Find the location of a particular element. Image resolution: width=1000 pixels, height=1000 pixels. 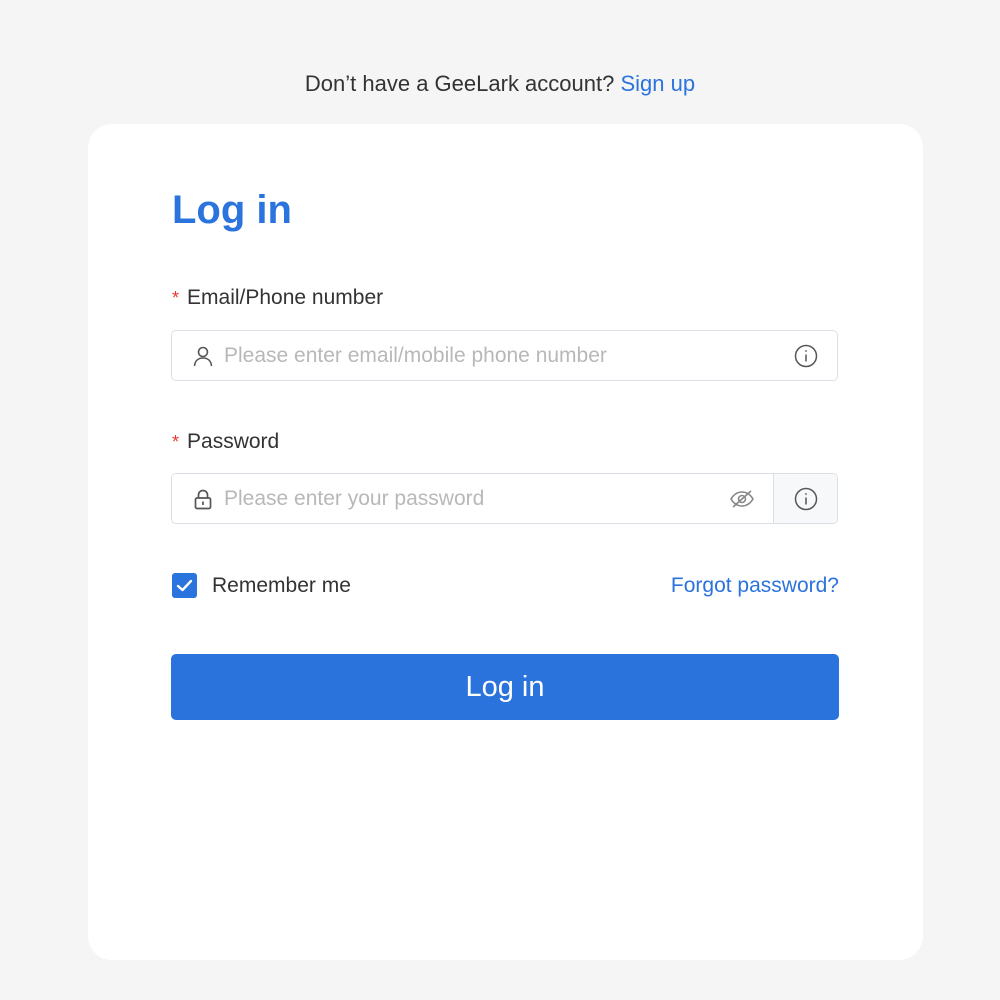

password-input-wrapper is located at coordinates (504, 498).